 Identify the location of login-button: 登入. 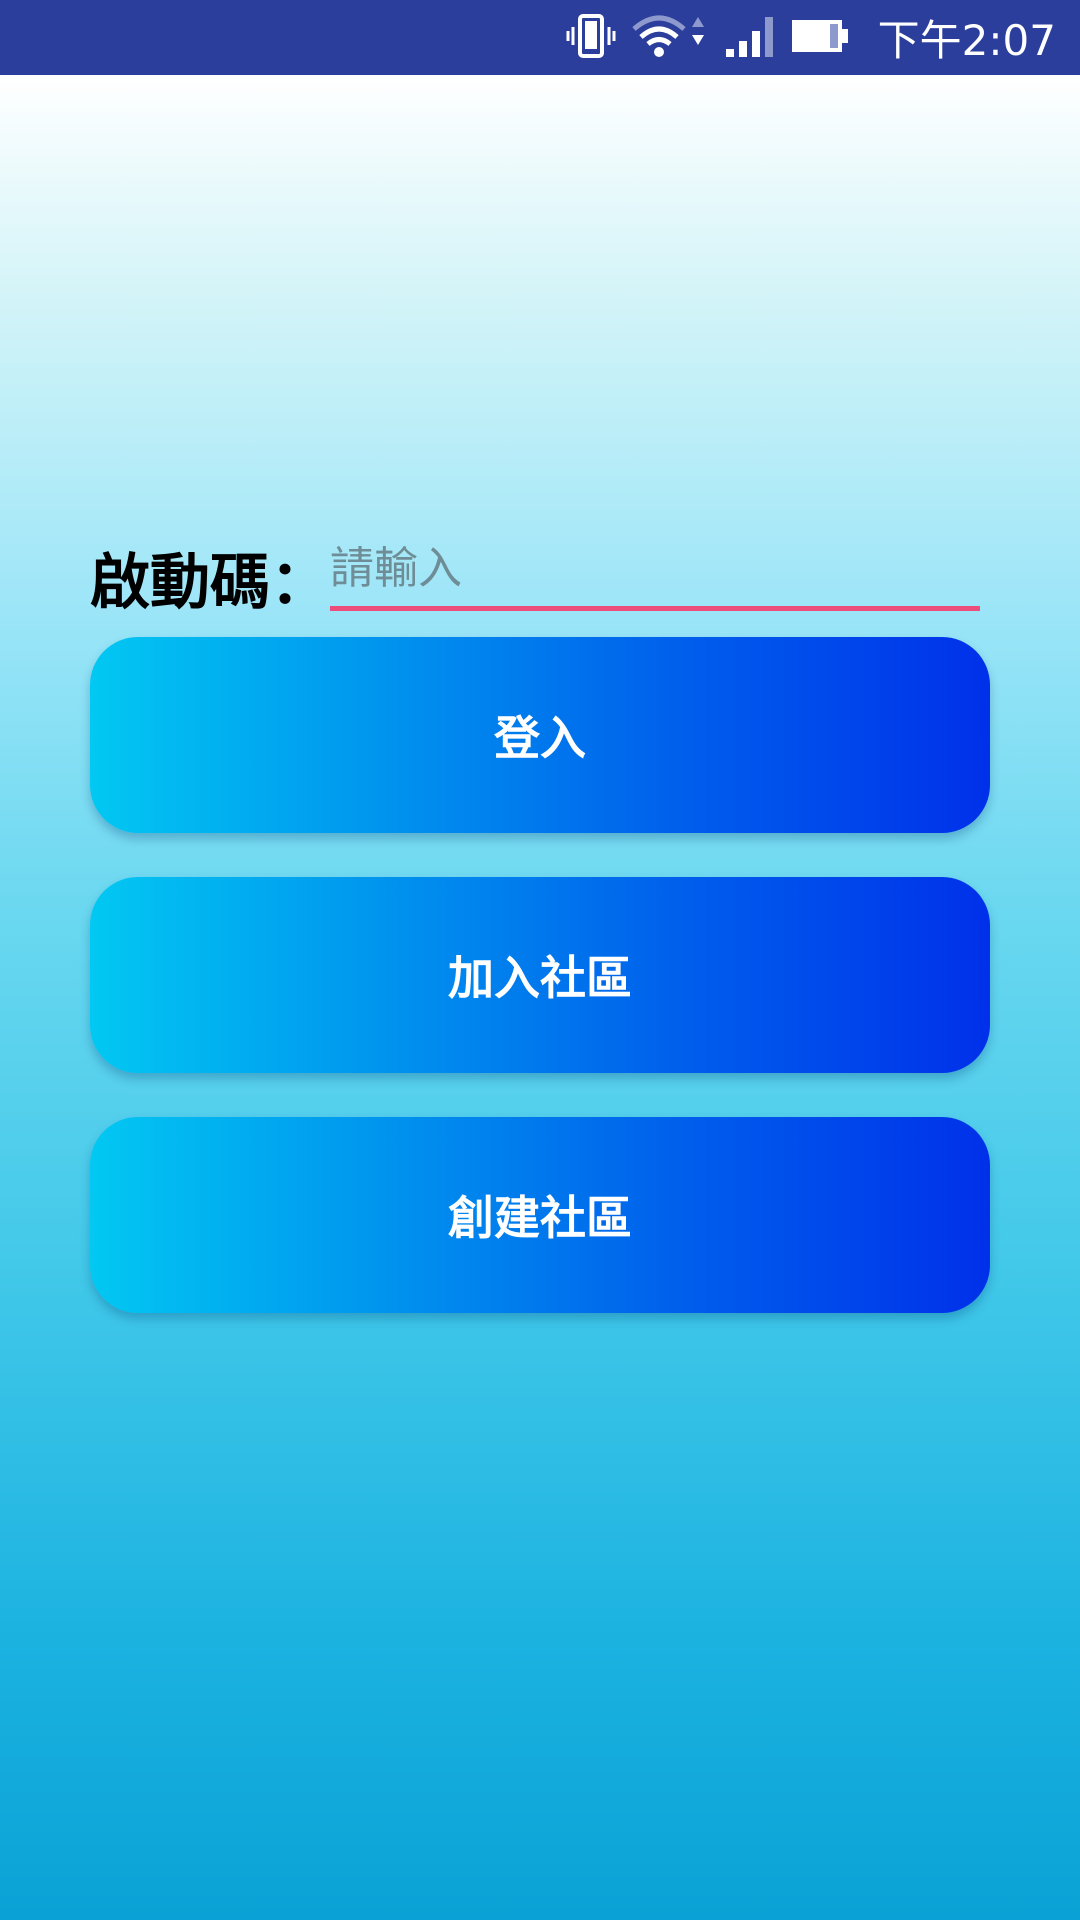
(540, 735).